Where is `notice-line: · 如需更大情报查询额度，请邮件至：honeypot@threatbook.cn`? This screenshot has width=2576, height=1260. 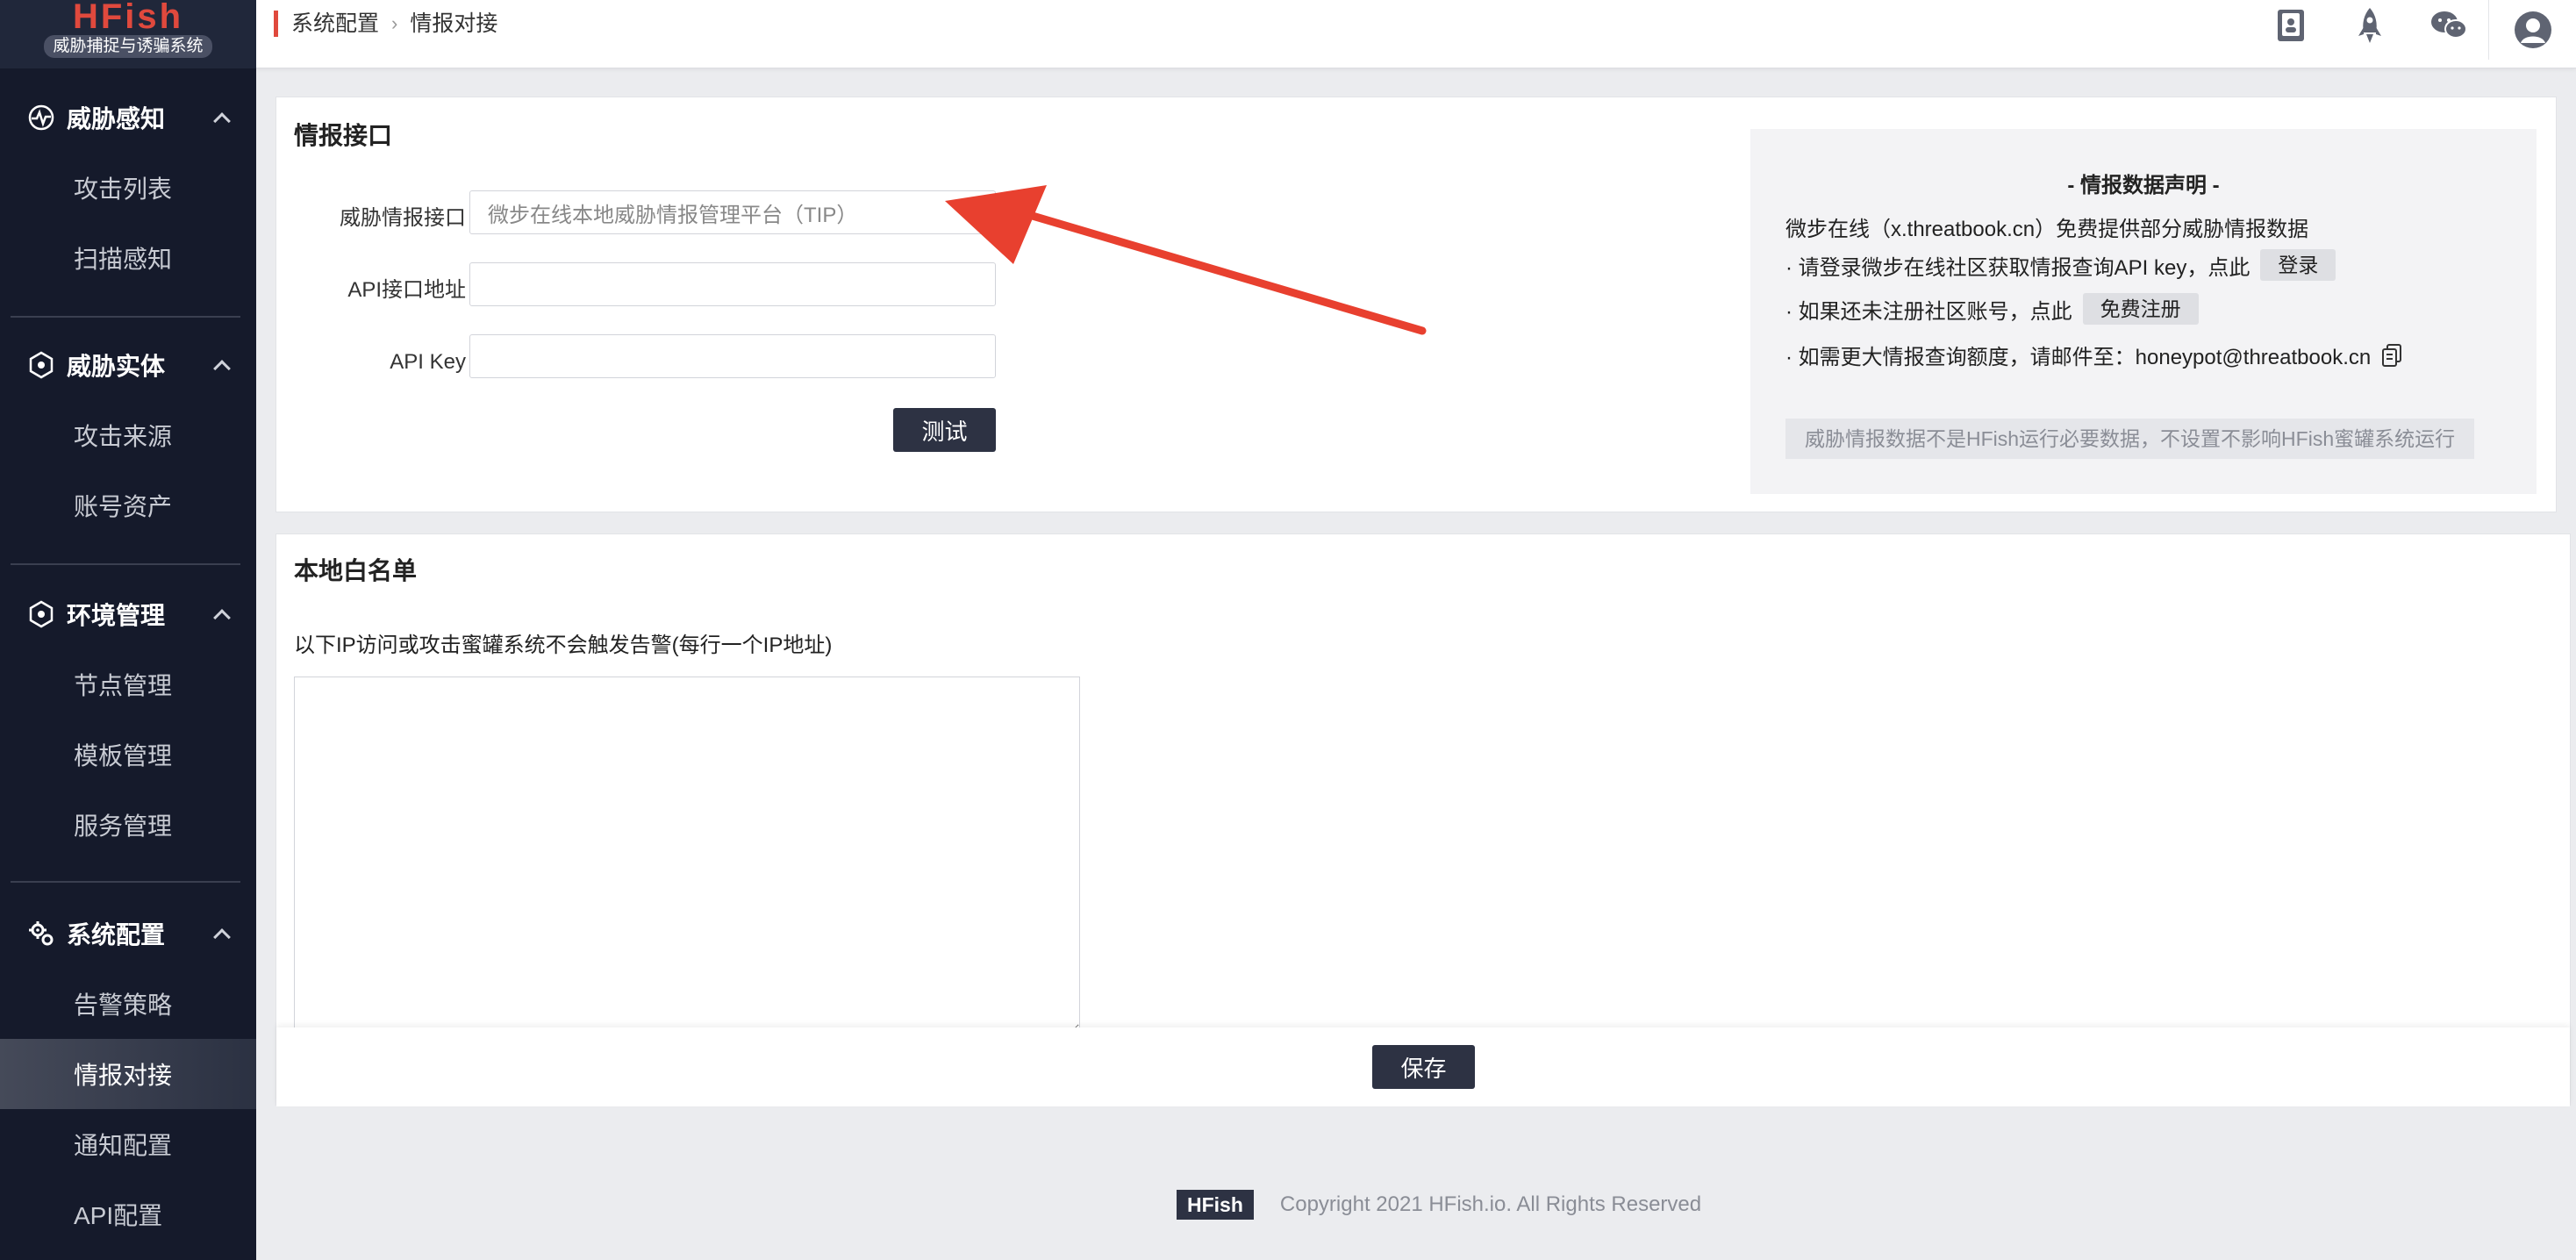
notice-line: · 如需更大情报查询额度，请邮件至：honeypot@threatbook.cn is located at coordinates (2093, 355).